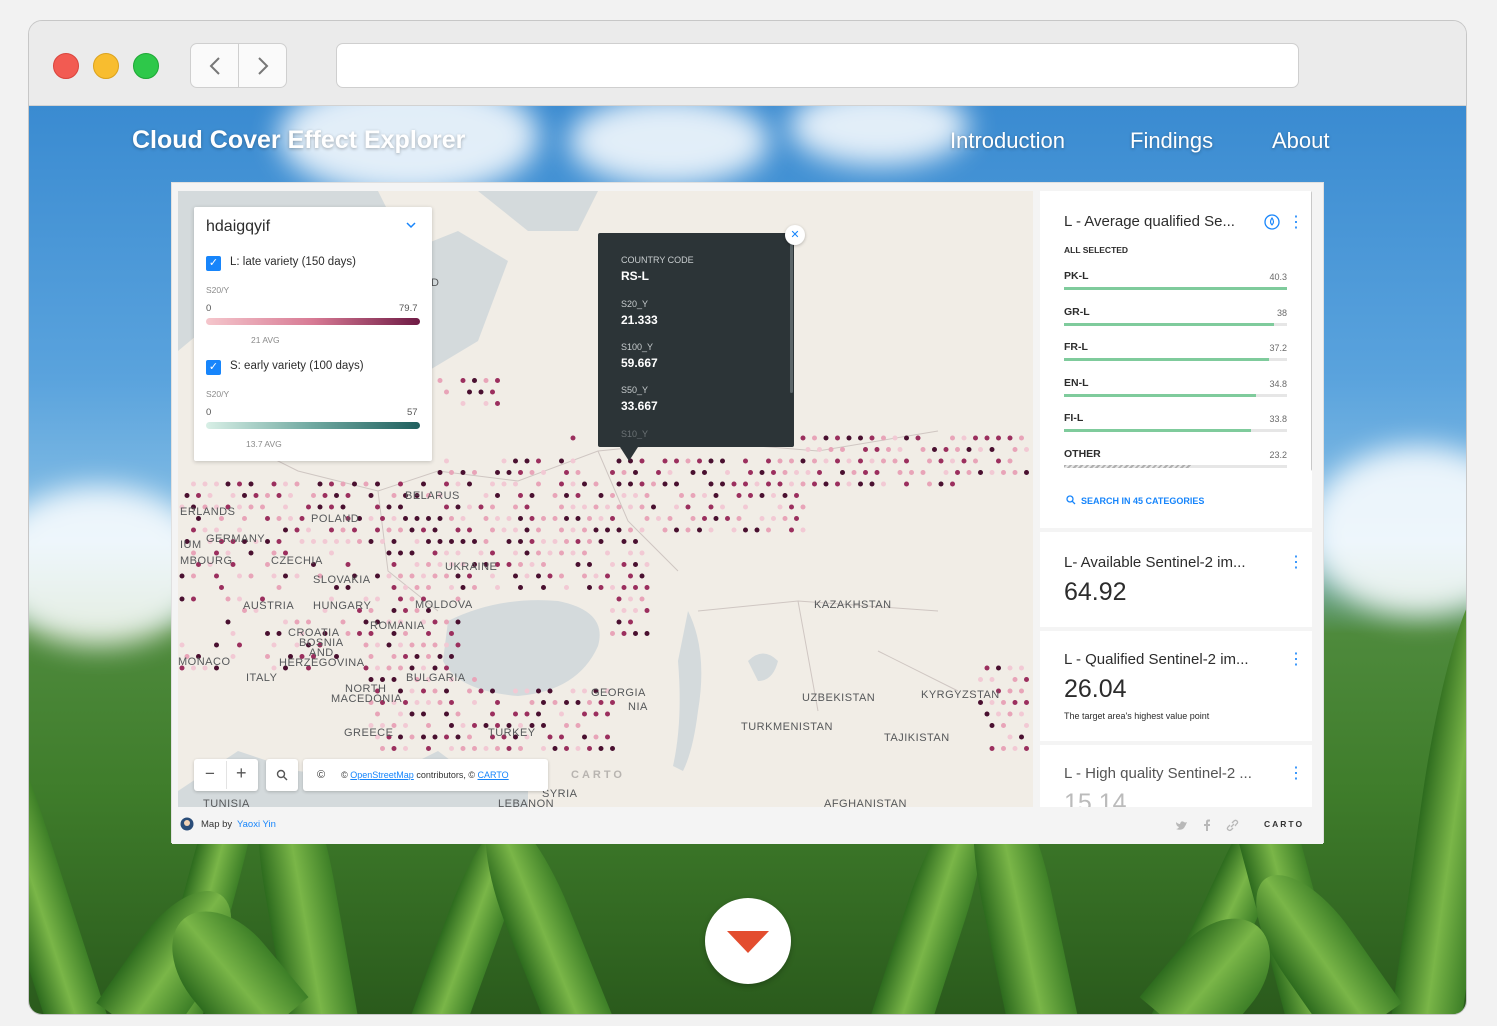 The image size is (1497, 1026). I want to click on category-bar, so click(1158, 430).